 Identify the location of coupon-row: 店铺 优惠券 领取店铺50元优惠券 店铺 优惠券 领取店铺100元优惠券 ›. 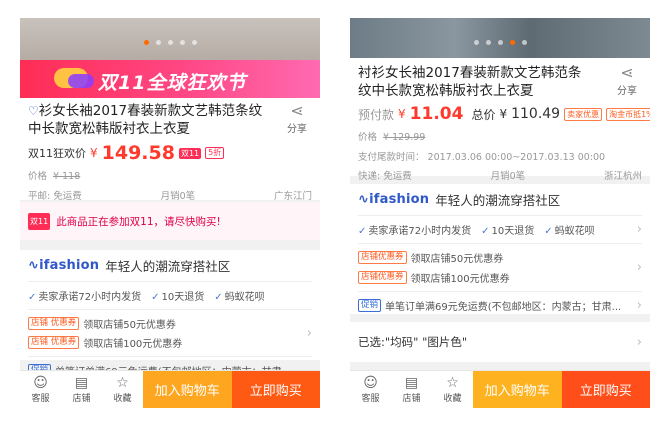
(170, 333).